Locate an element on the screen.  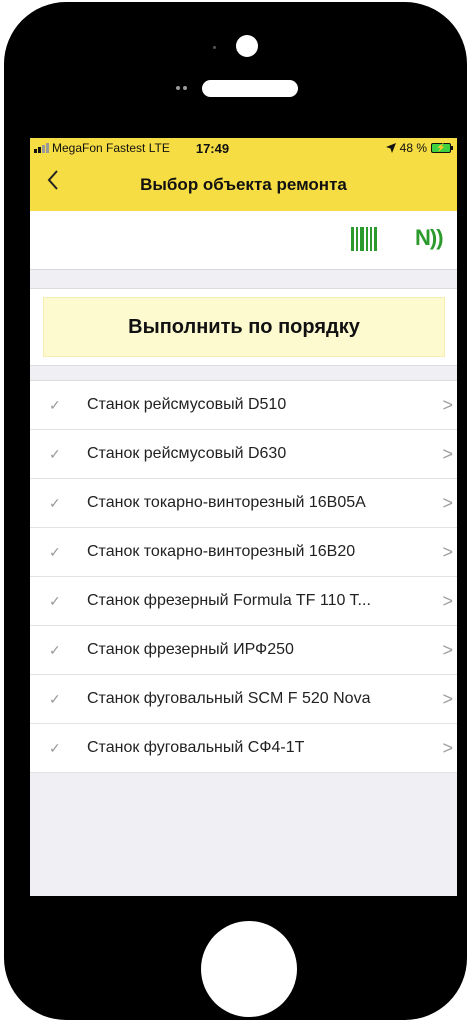
list-item: ✓ Станок рейсмусовый D510 > is located at coordinates (243, 405).